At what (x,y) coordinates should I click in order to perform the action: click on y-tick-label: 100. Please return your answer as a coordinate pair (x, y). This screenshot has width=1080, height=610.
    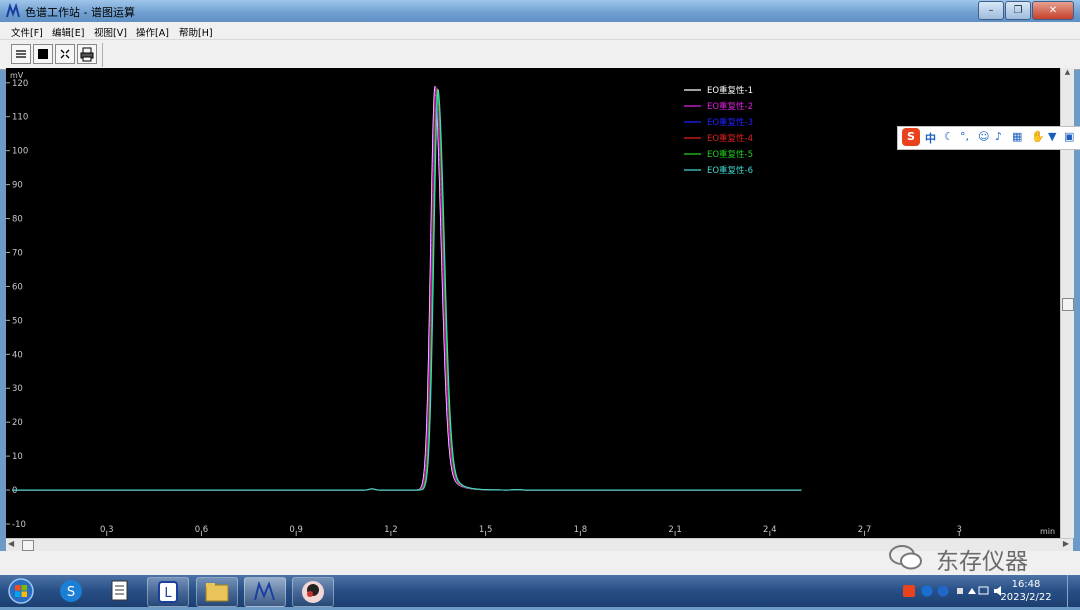
    Looking at the image, I should click on (20, 152).